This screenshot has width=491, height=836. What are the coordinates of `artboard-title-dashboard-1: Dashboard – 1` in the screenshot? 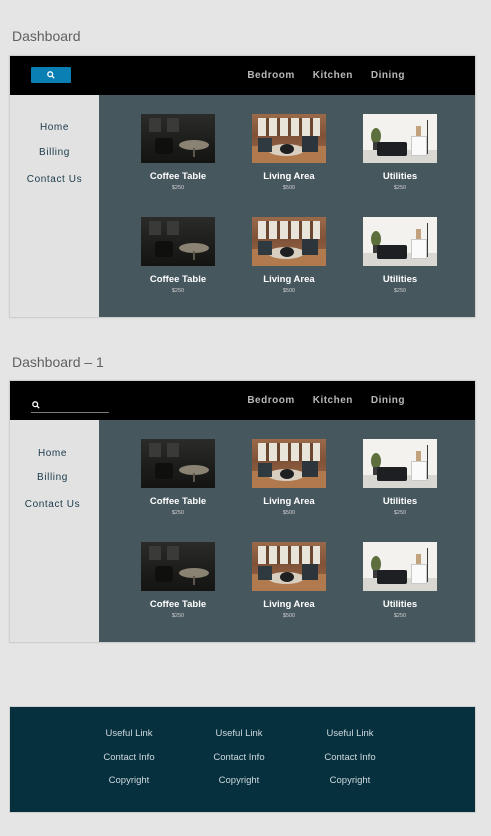 It's located at (58, 362).